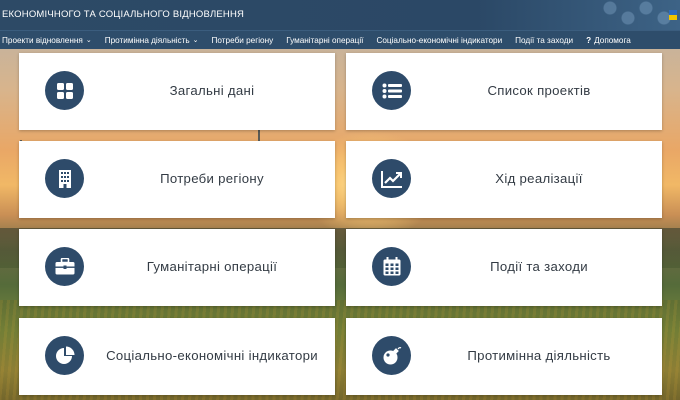 The height and width of the screenshot is (400, 680). I want to click on card-project-list: Список проектів, so click(504, 91).